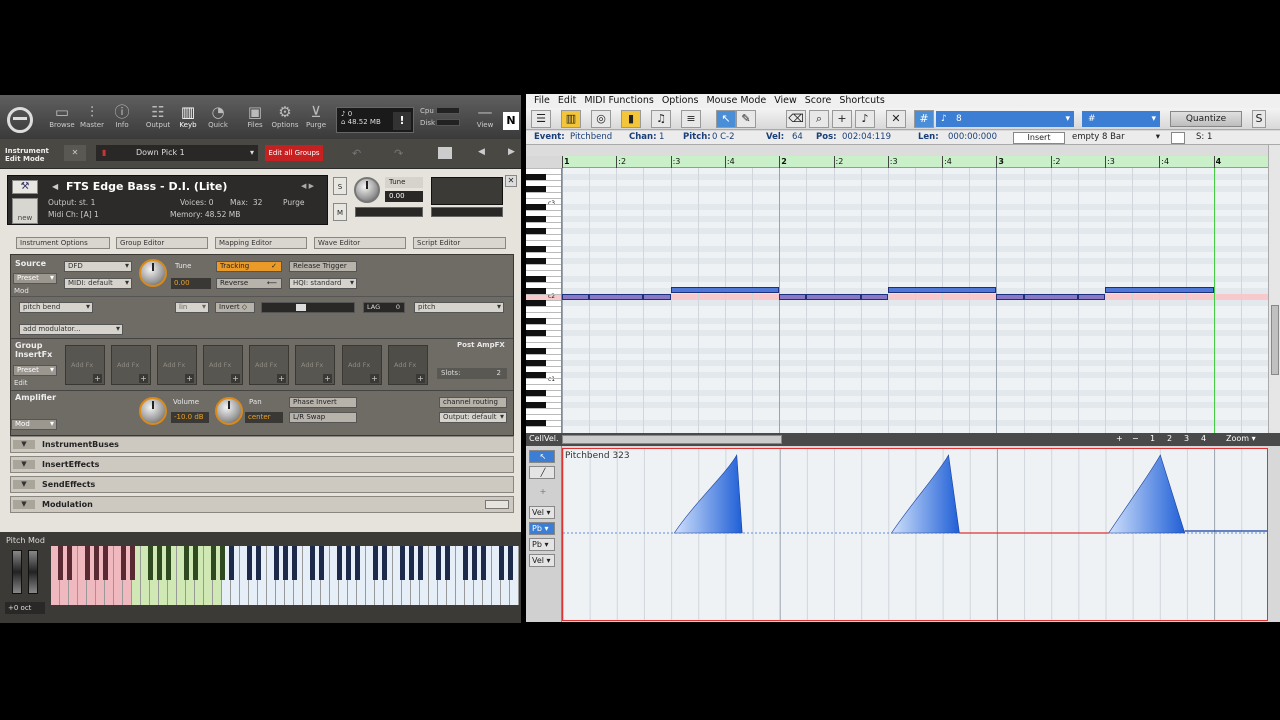  Describe the element at coordinates (542, 456) in the screenshot. I see `pointer-tool-icon: ↖` at that location.